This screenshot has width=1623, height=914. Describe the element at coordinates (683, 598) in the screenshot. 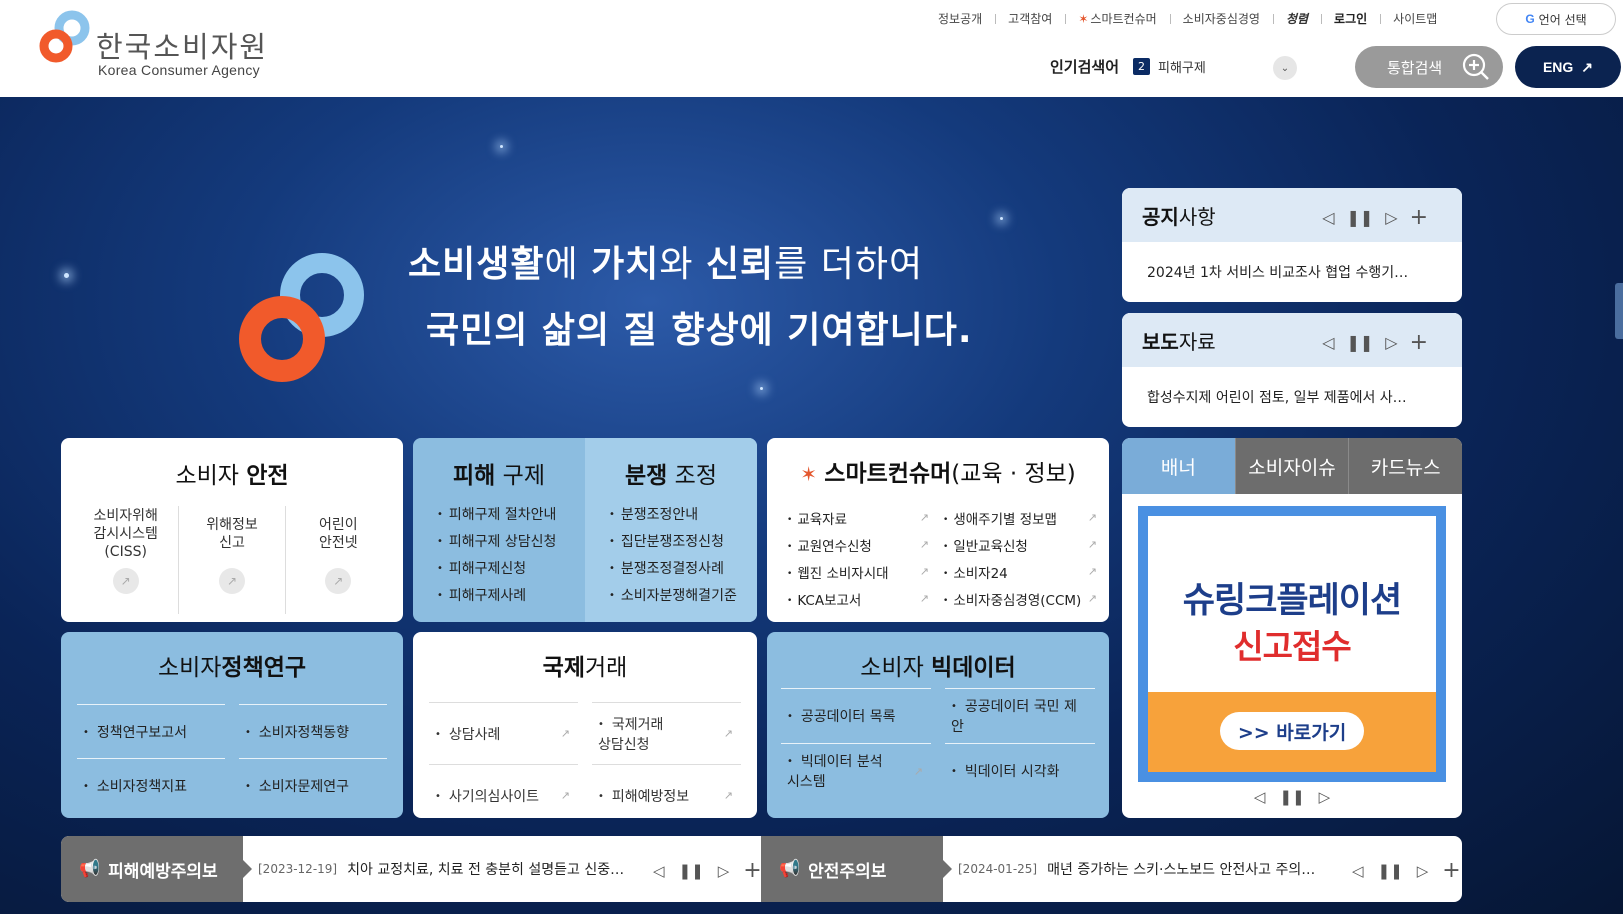

I see `dispute-link: 소비자분쟁해결기준` at that location.